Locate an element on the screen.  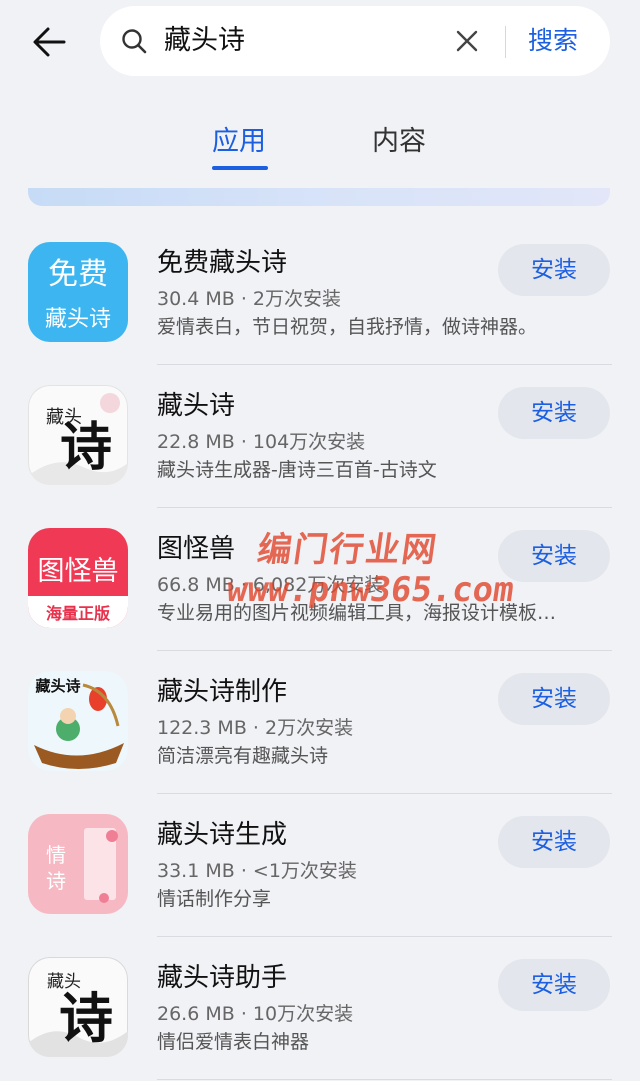
app-icon: 情 诗 is located at coordinates (78, 864).